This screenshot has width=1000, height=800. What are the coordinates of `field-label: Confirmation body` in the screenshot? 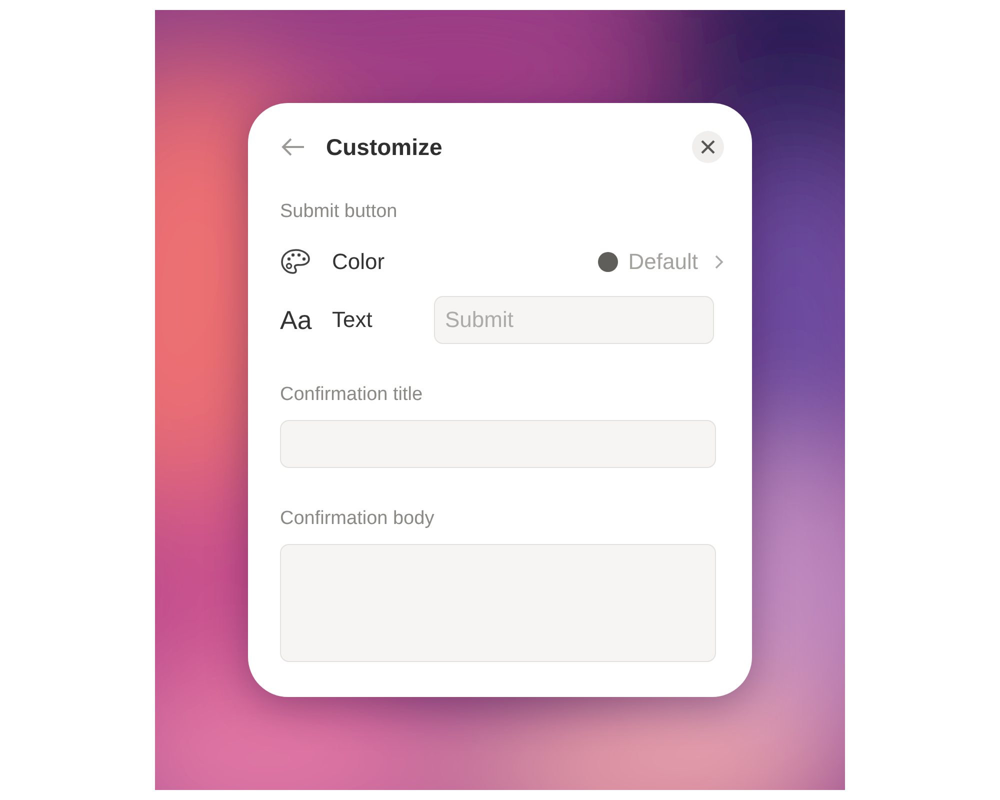 It's located at (358, 519).